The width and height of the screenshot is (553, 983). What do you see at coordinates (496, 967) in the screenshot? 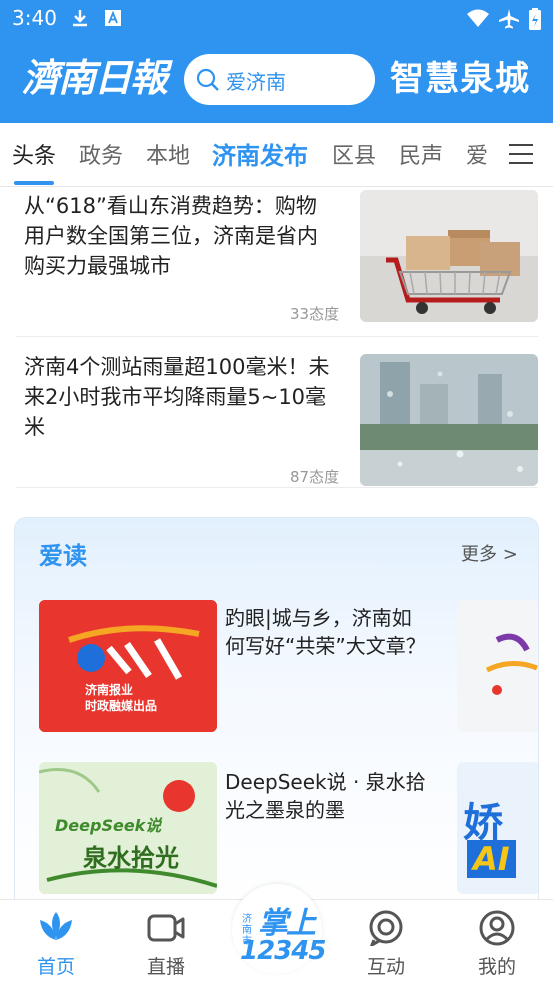
I see `nav-label: 我的` at bounding box center [496, 967].